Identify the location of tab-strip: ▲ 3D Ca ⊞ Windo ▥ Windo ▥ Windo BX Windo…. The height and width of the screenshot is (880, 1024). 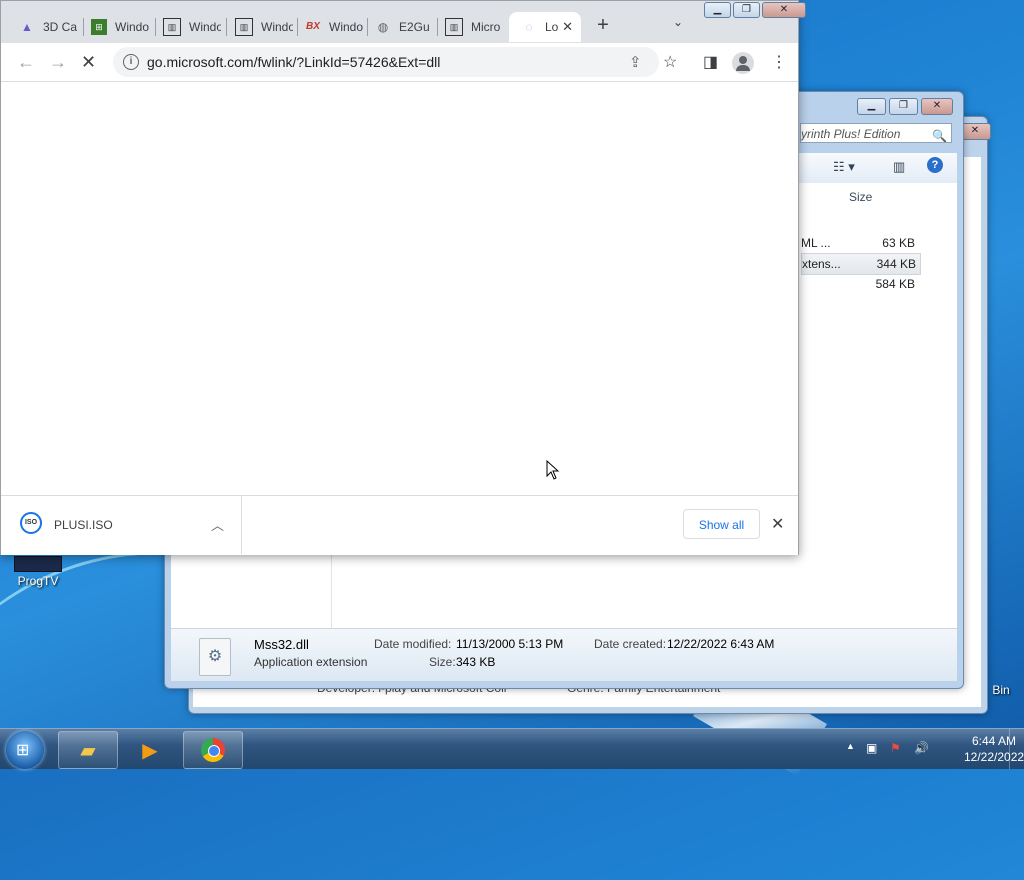
(403, 22).